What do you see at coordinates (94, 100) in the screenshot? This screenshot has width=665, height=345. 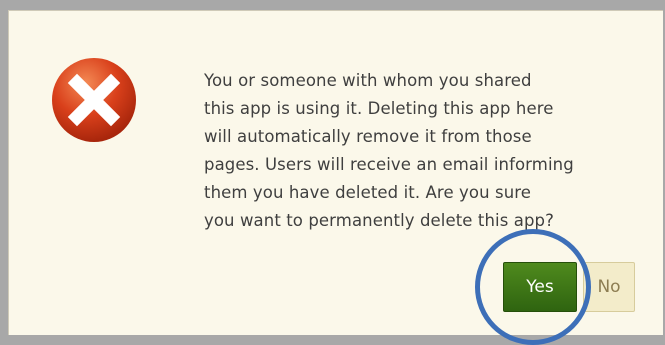 I see `error-x-icon` at bounding box center [94, 100].